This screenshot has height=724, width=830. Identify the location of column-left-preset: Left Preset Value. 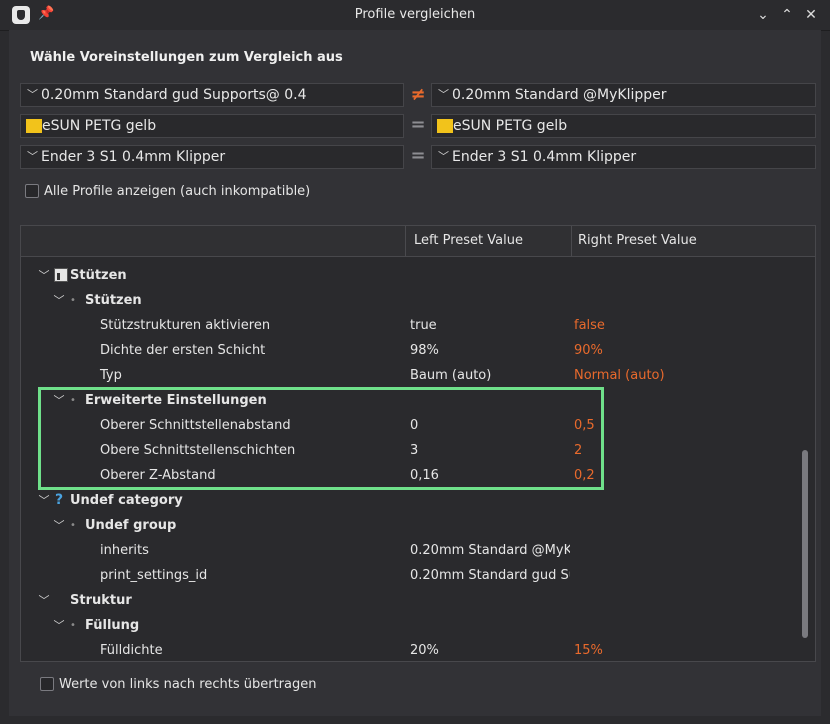
(468, 241).